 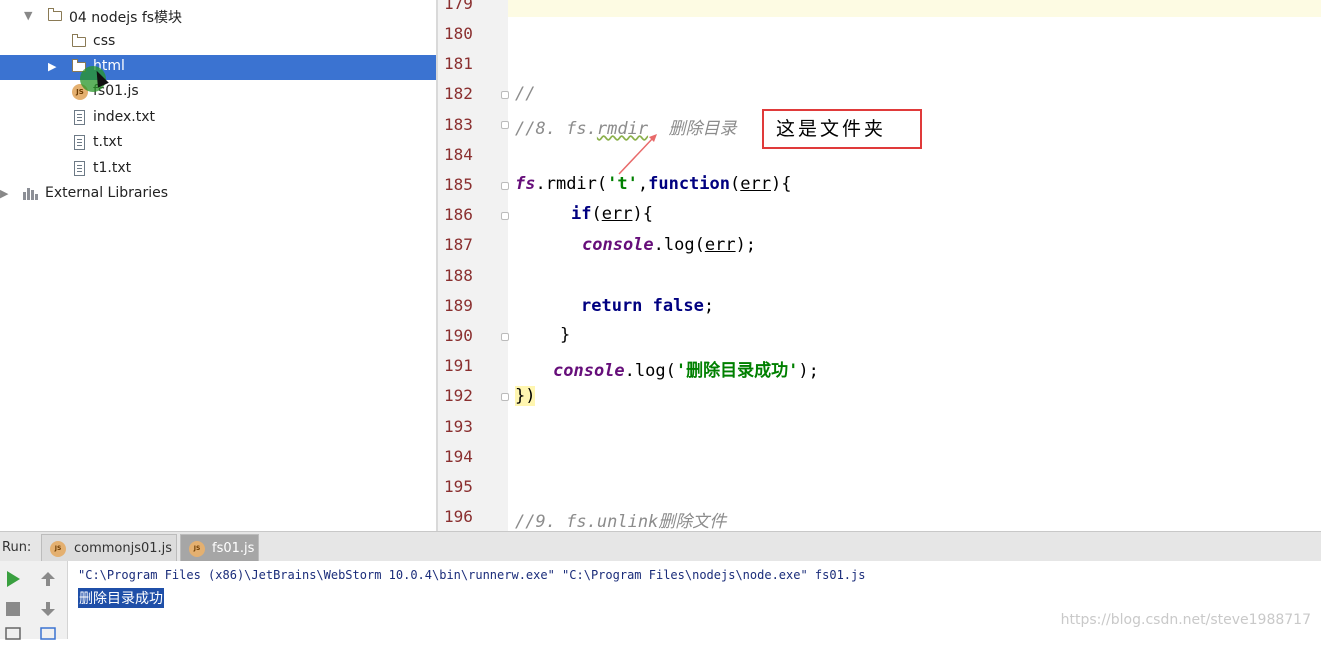 I want to click on code-line-192: }), so click(x=525, y=396).